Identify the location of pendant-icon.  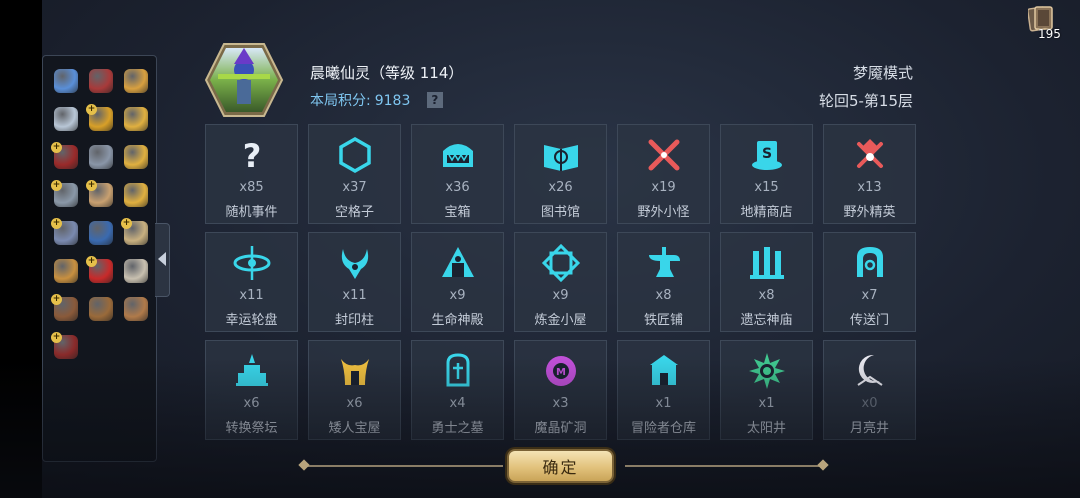
(66, 81).